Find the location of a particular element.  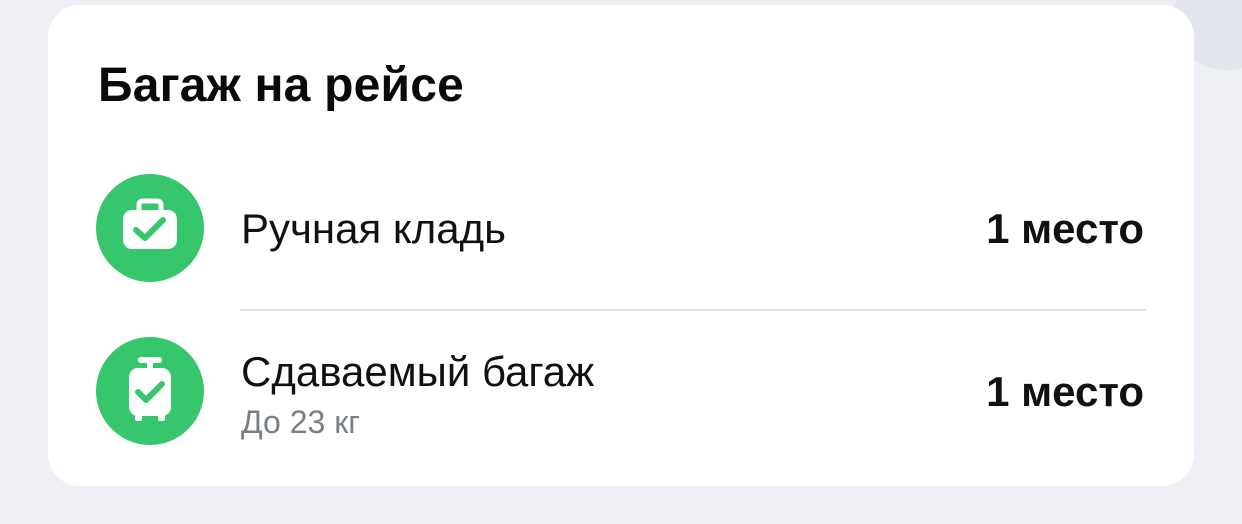

carry-on-bag-check-icon is located at coordinates (150, 228).